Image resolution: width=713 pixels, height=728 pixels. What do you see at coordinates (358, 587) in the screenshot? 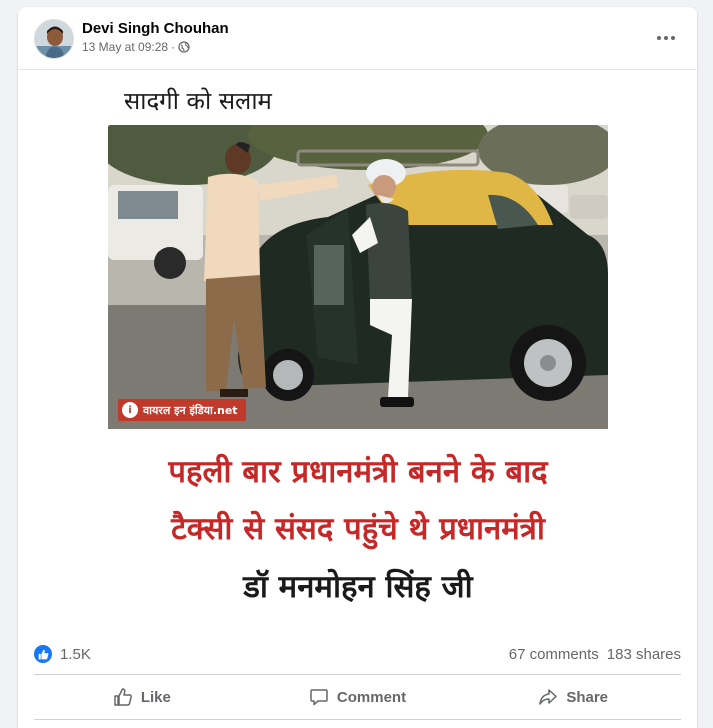
I see `headline-line-3: डॉ मनमोहन सिंह जी` at bounding box center [358, 587].